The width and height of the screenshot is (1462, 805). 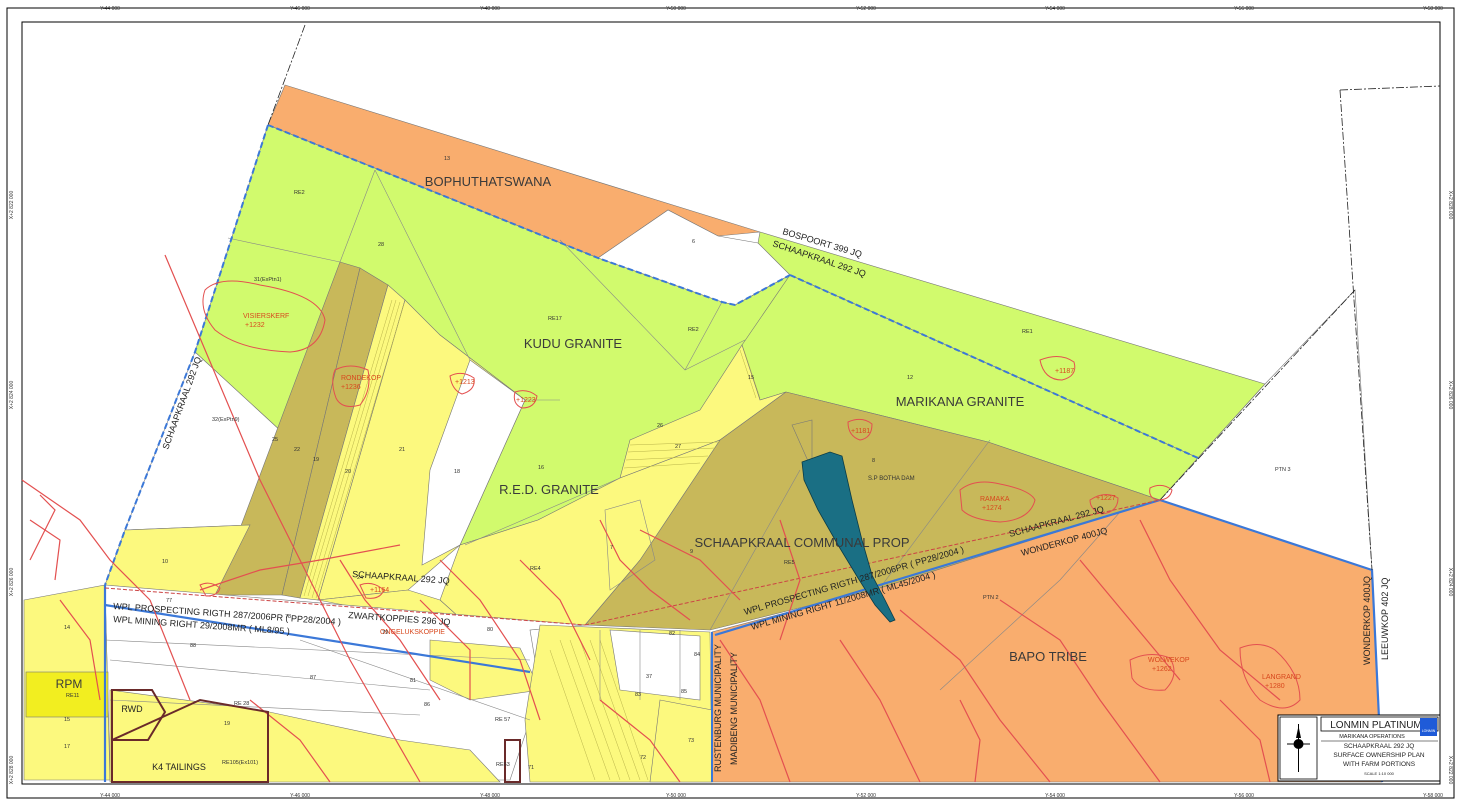 I want to click on portion-label: 18, so click(x=457, y=472).